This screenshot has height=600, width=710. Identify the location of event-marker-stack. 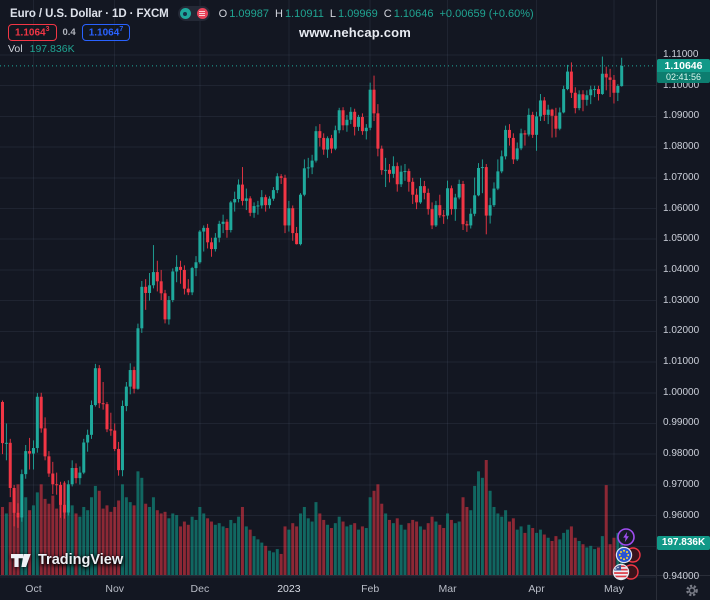
(628, 556).